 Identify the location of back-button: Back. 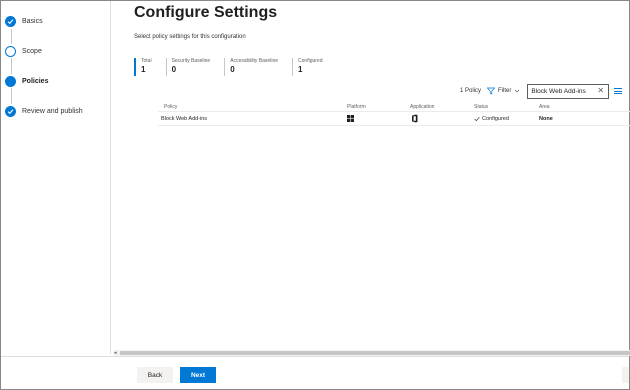
(155, 375).